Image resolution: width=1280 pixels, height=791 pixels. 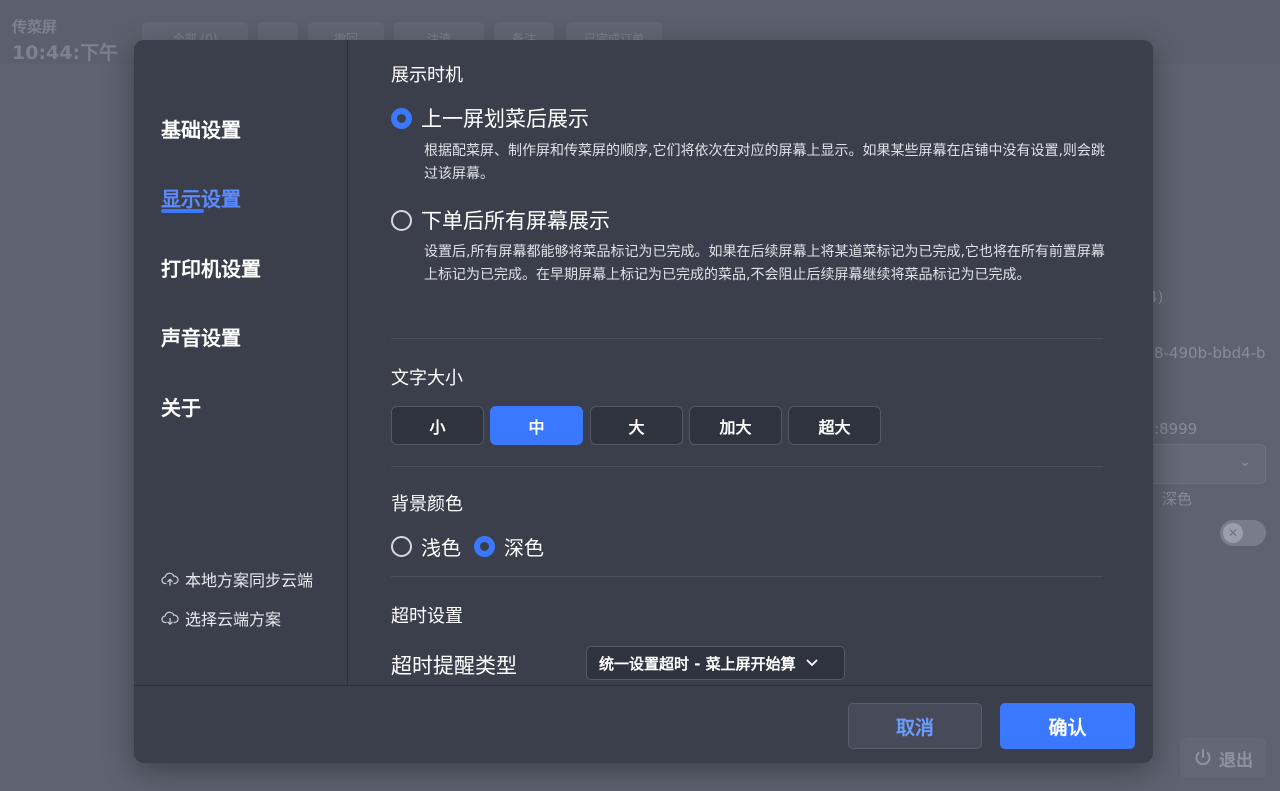 I want to click on cancel-button: 取消, so click(x=915, y=726).